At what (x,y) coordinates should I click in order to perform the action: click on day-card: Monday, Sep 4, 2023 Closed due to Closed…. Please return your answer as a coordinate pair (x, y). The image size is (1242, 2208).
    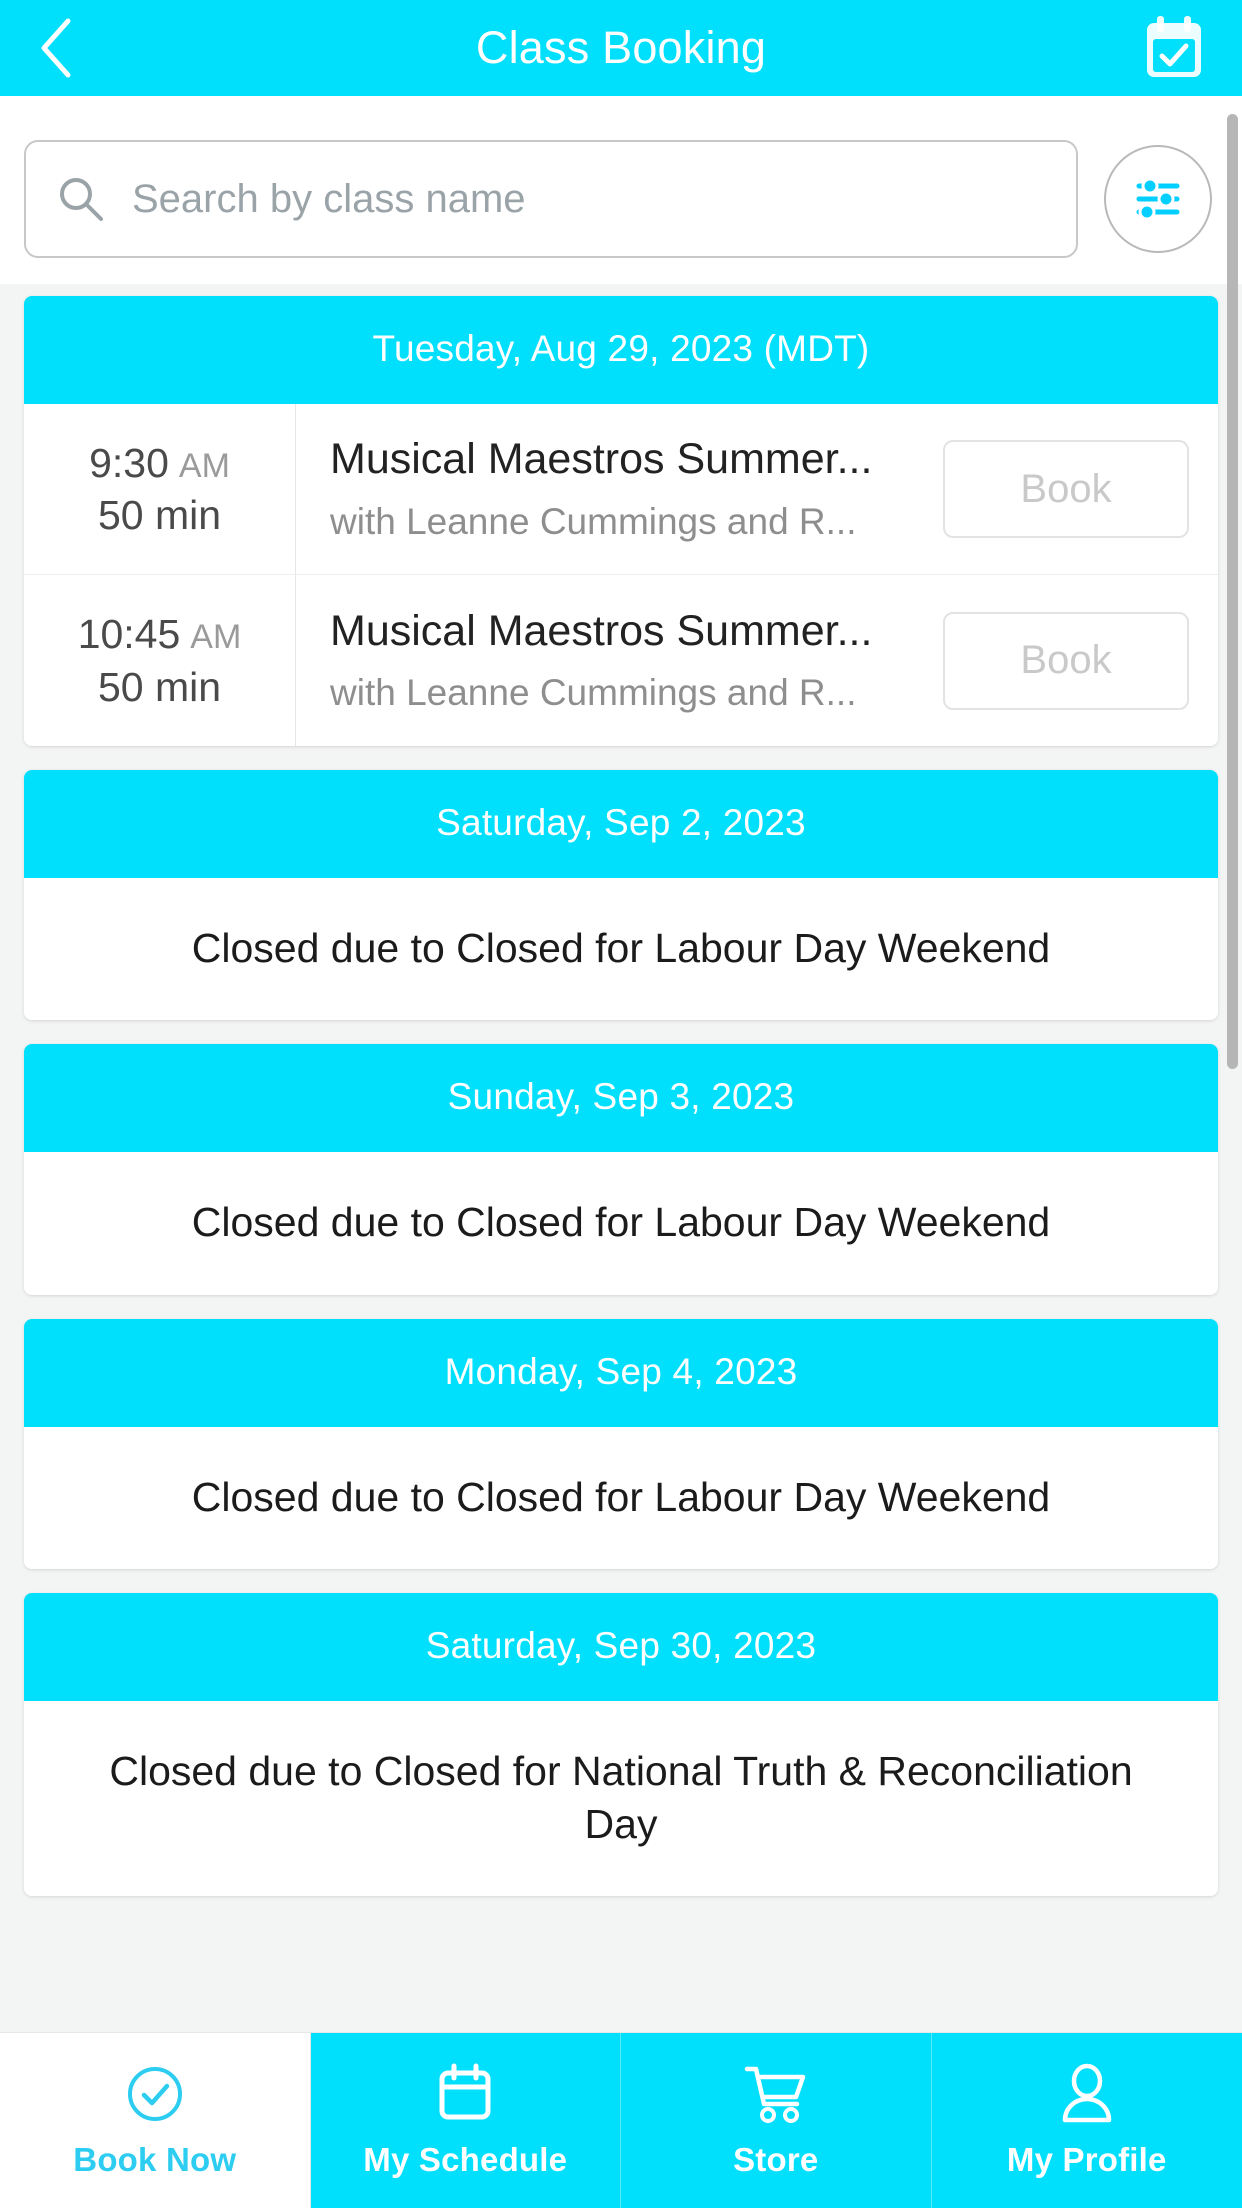
    Looking at the image, I should click on (621, 1444).